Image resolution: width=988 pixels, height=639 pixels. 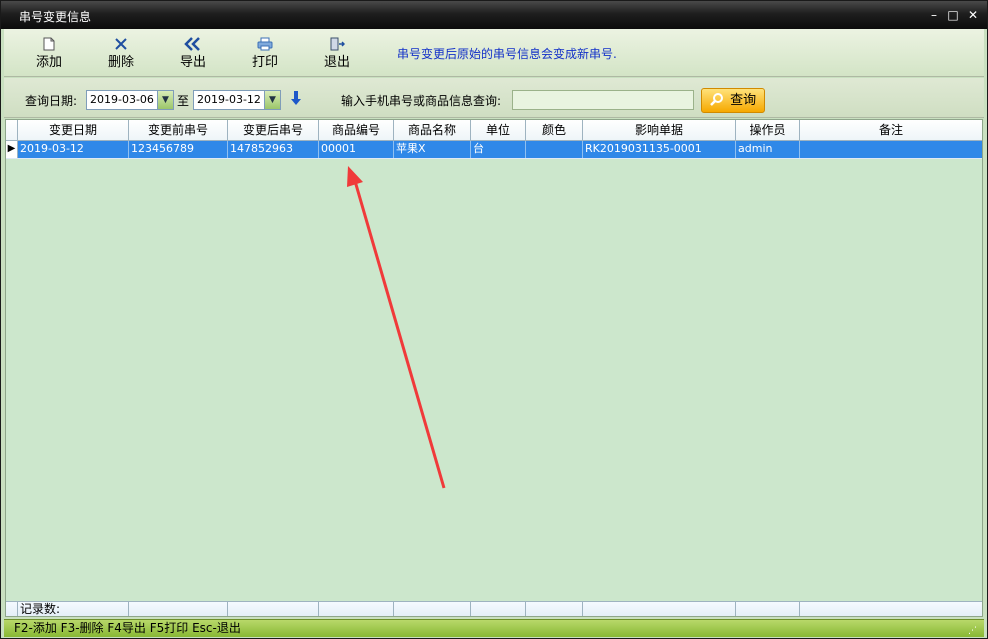 What do you see at coordinates (399, 334) in the screenshot?
I see `annotation-arrow-shaft` at bounding box center [399, 334].